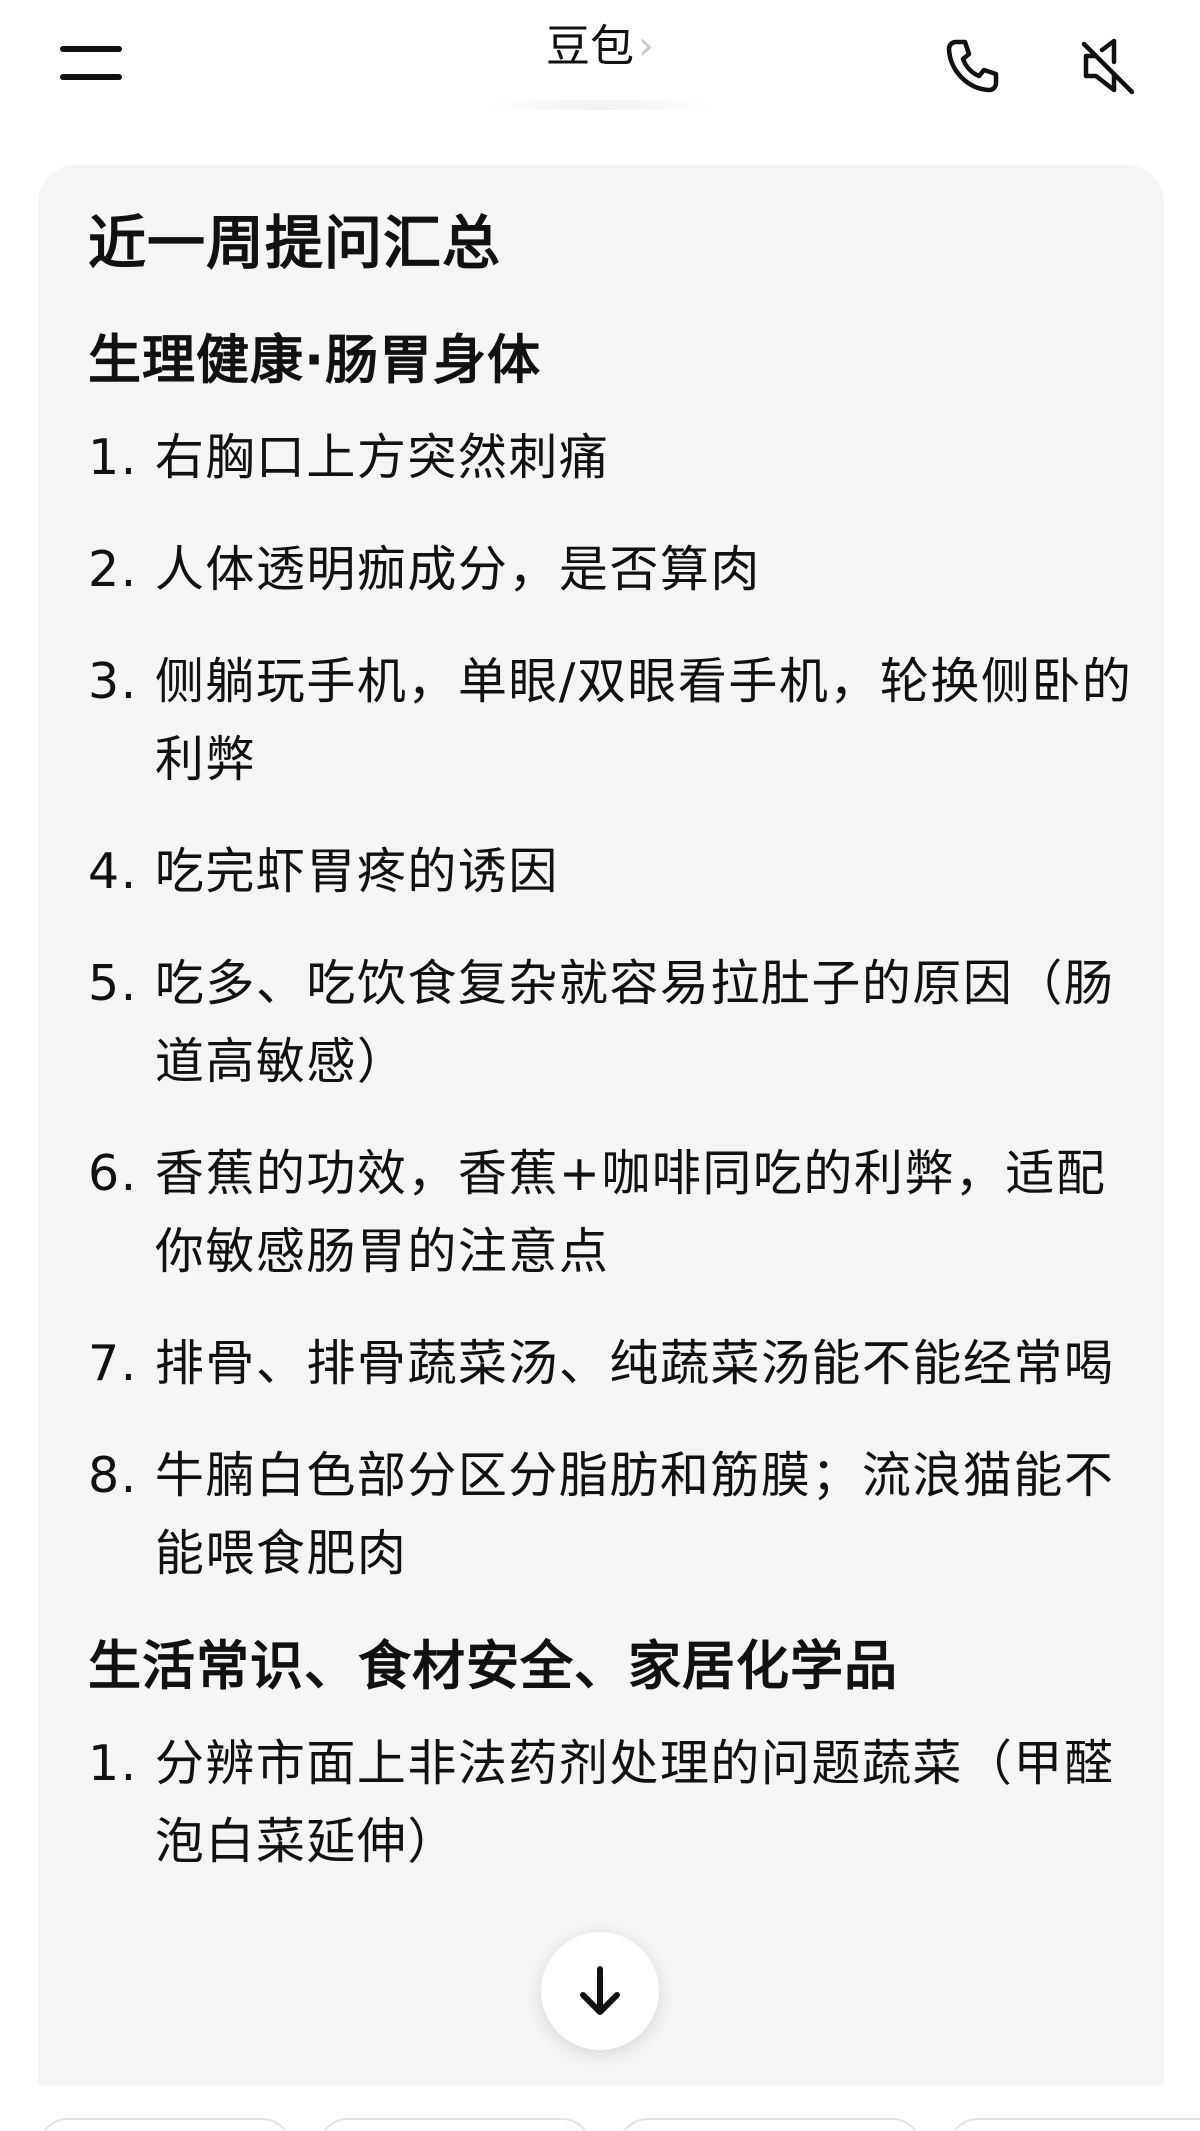 This screenshot has width=1200, height=2131. I want to click on list-item-number: 3., so click(121, 681).